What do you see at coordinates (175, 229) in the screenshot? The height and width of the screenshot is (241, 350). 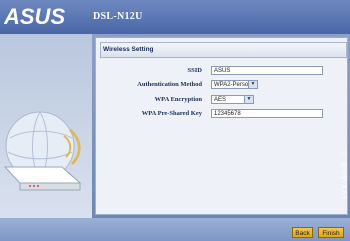 I see `footer-bar: Back Finish` at bounding box center [175, 229].